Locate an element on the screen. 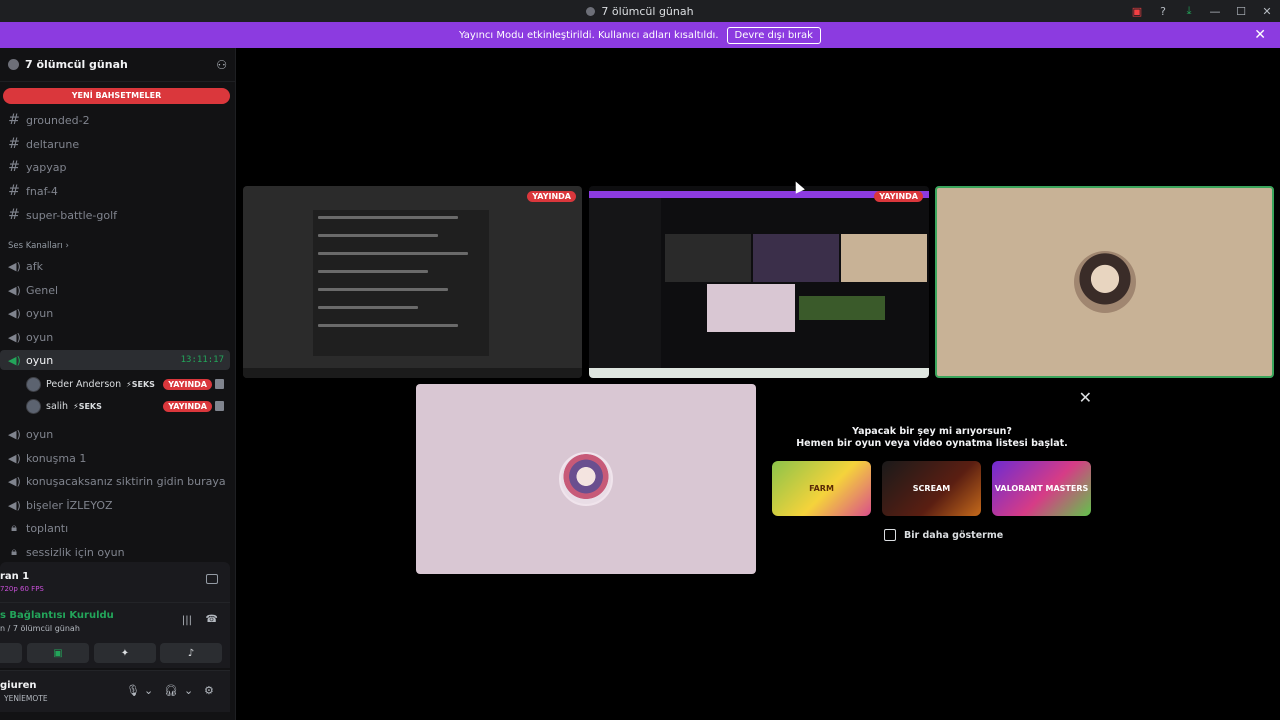  voice-channel-oyun-1: ◀) oyun is located at coordinates (117, 313).